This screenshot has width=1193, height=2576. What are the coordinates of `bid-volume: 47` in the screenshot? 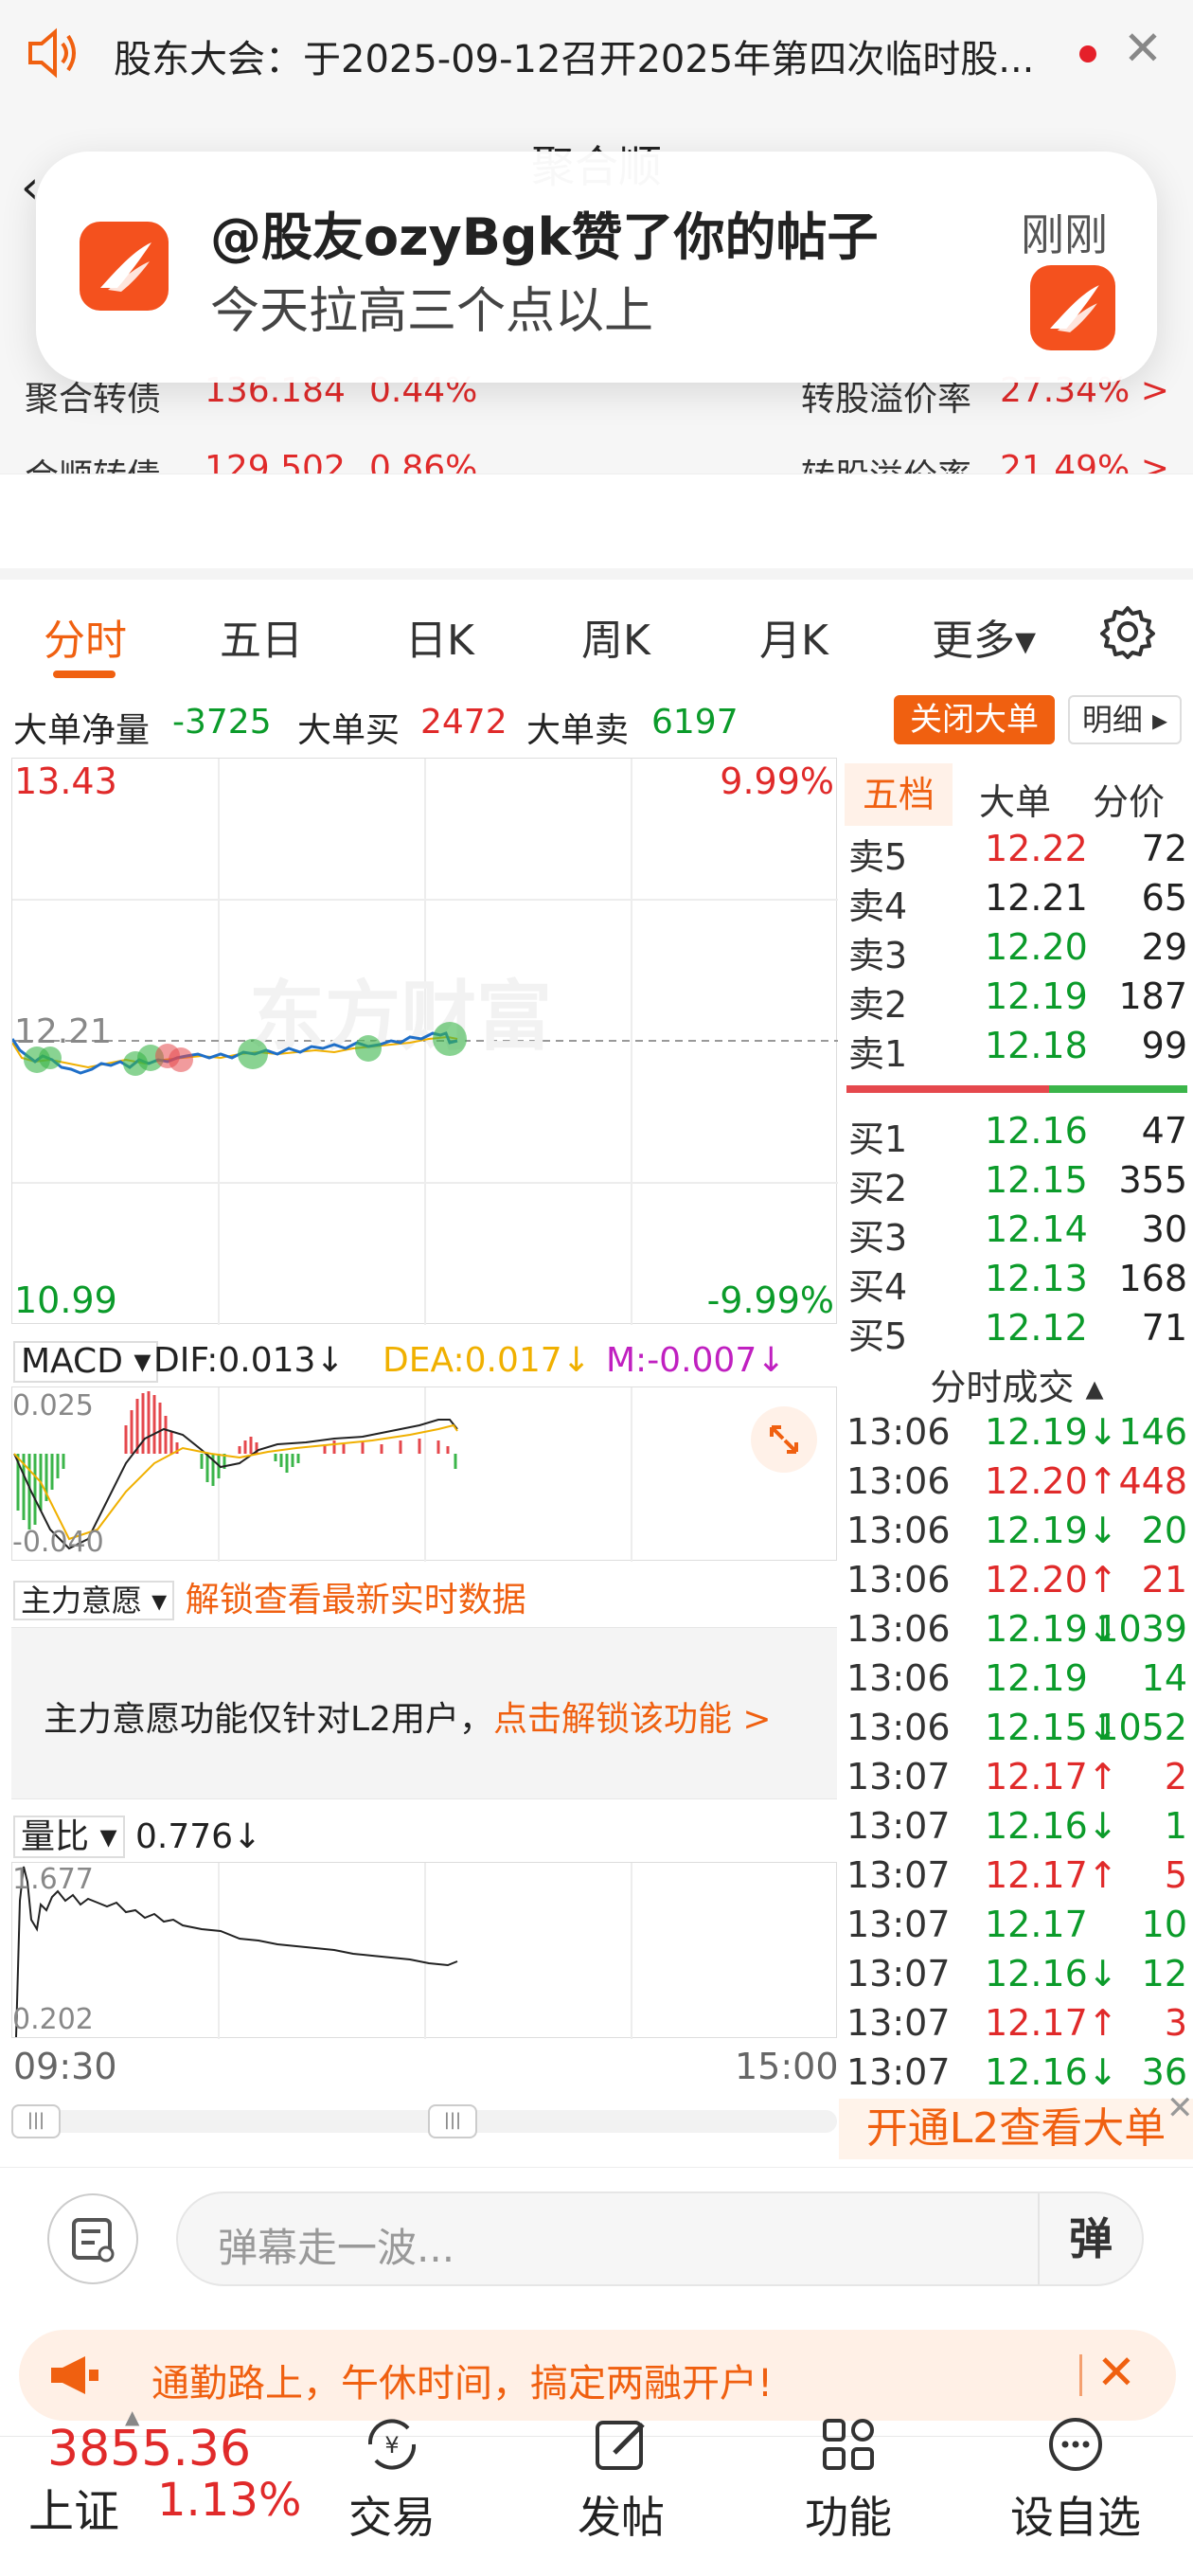 It's located at (1164, 1131).